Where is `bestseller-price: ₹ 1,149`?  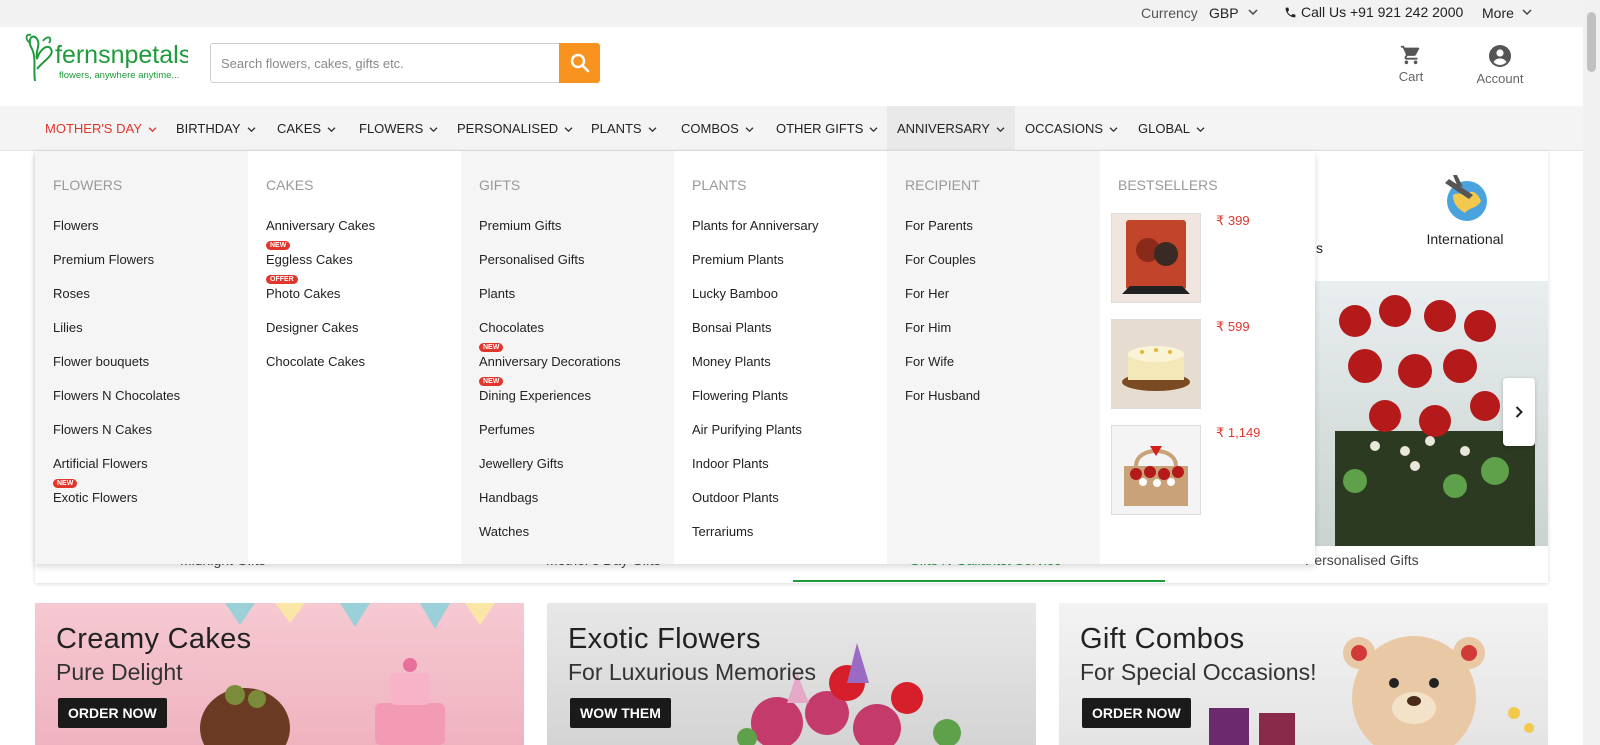
bestseller-price: ₹ 1,149 is located at coordinates (1238, 433).